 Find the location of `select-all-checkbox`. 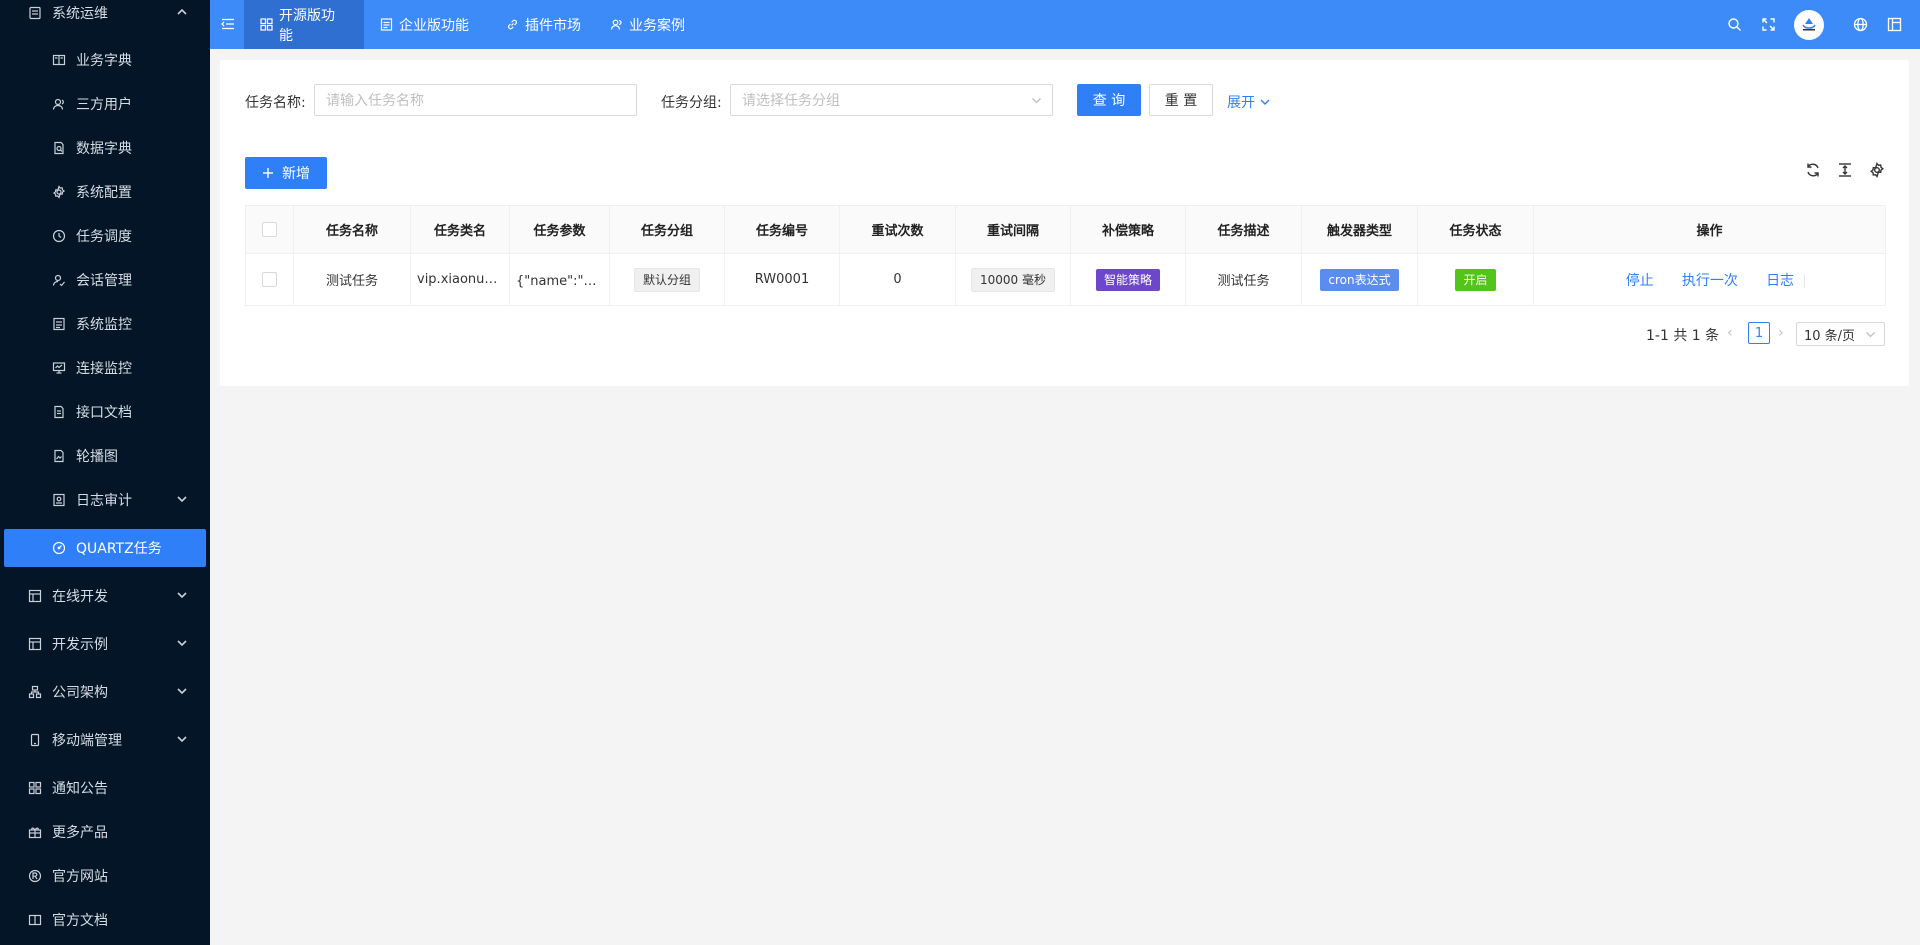

select-all-checkbox is located at coordinates (269, 229).